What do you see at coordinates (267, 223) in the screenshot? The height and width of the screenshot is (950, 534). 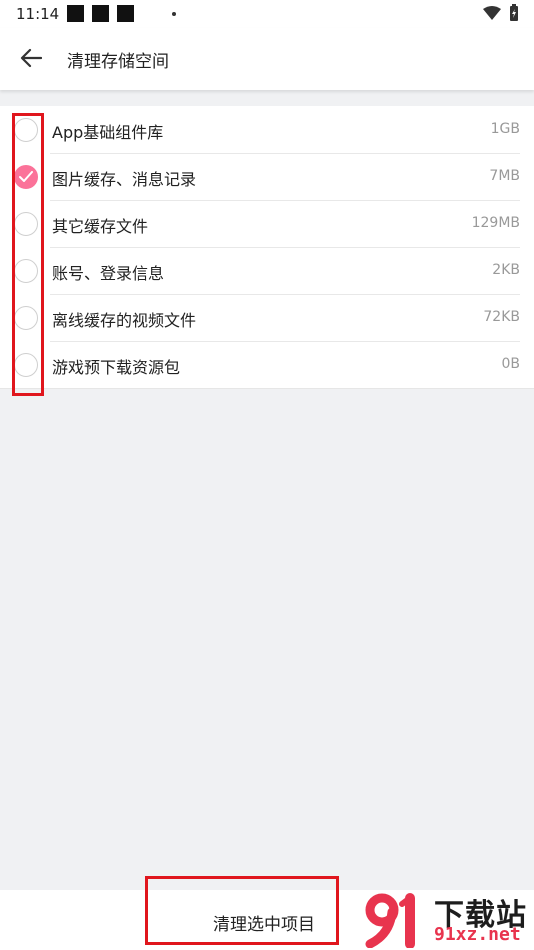 I see `storage-item-row: 其它缓存文件 129MB` at bounding box center [267, 223].